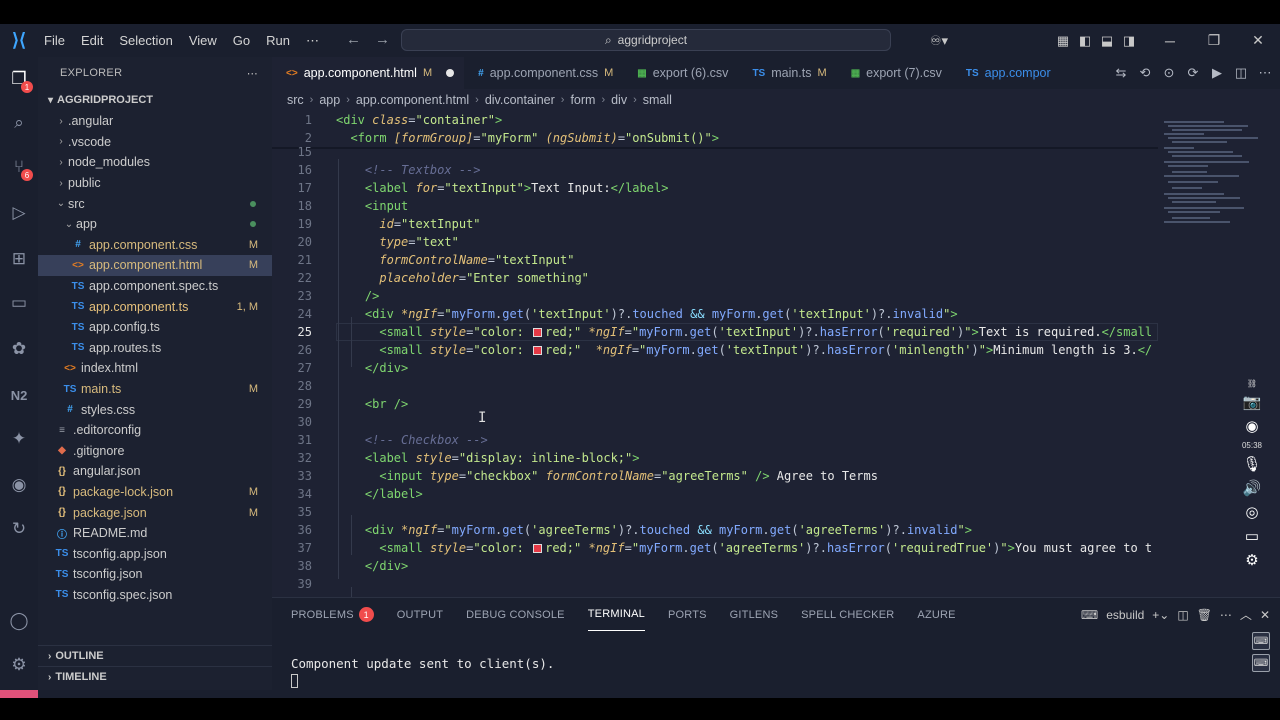 This screenshot has height=720, width=1280. Describe the element at coordinates (295, 100) in the screenshot. I see `breadcrumb-item: src` at that location.